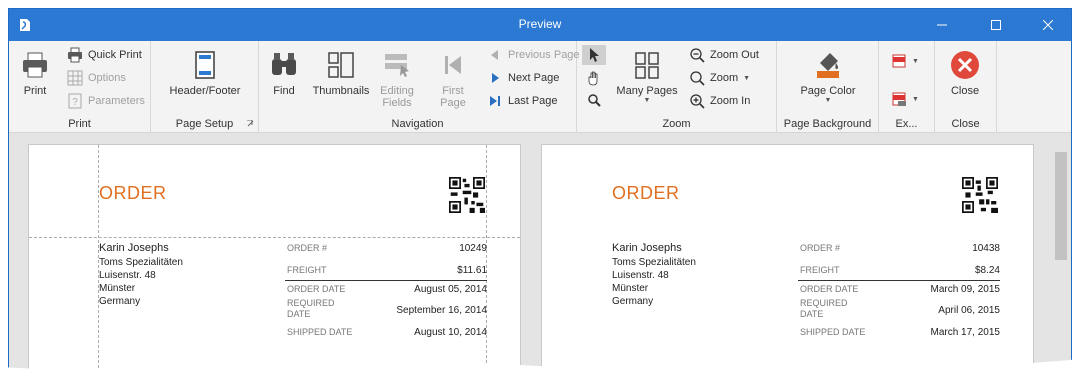  Describe the element at coordinates (307, 270) in the screenshot. I see `freight-label: FREIGHT` at that location.